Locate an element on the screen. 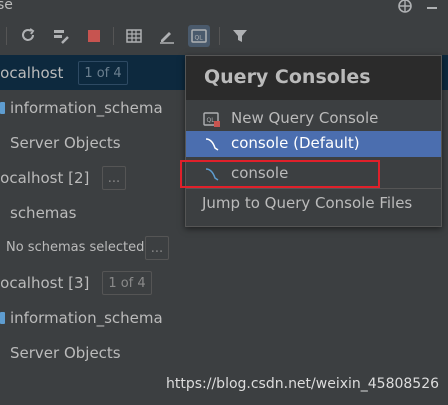 This screenshot has height=405, width=448. new-console-icon: QL is located at coordinates (212, 119).